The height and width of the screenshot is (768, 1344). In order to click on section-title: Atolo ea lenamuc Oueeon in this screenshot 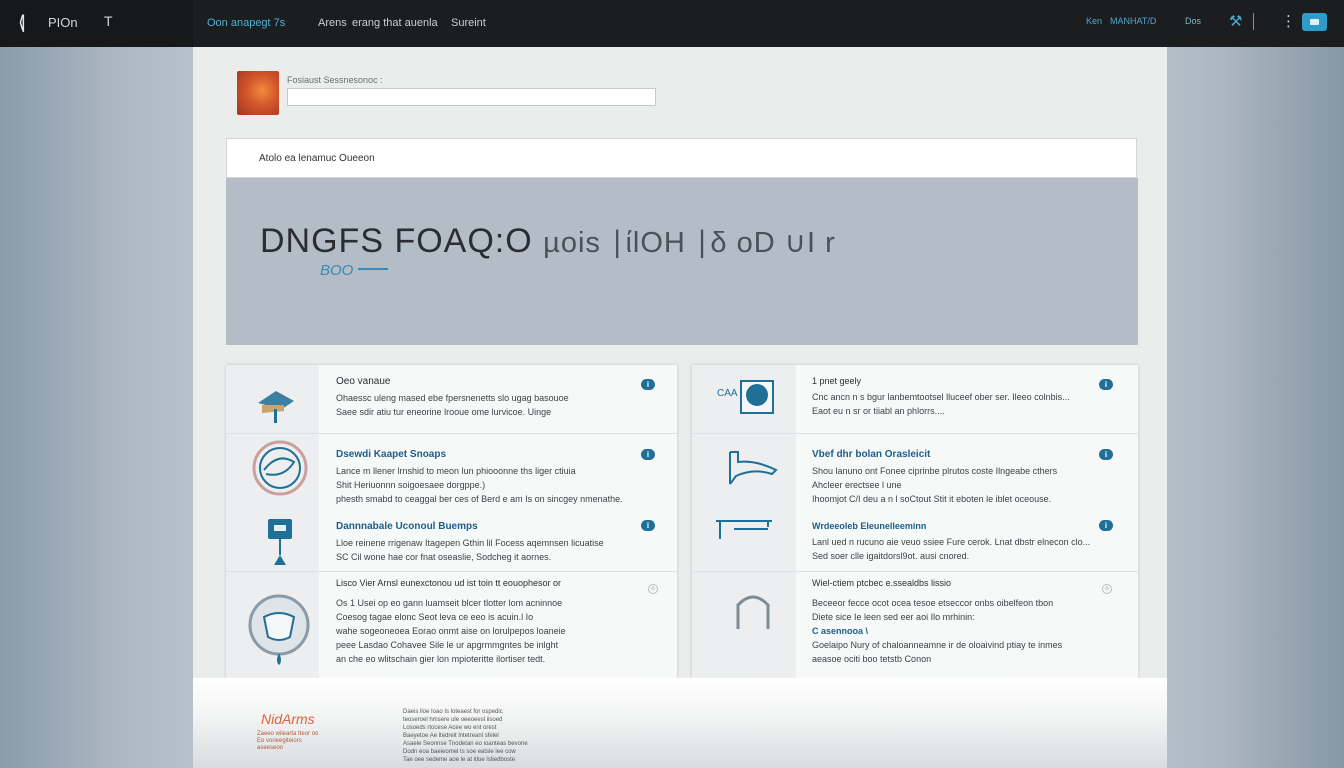, I will do `click(317, 158)`.